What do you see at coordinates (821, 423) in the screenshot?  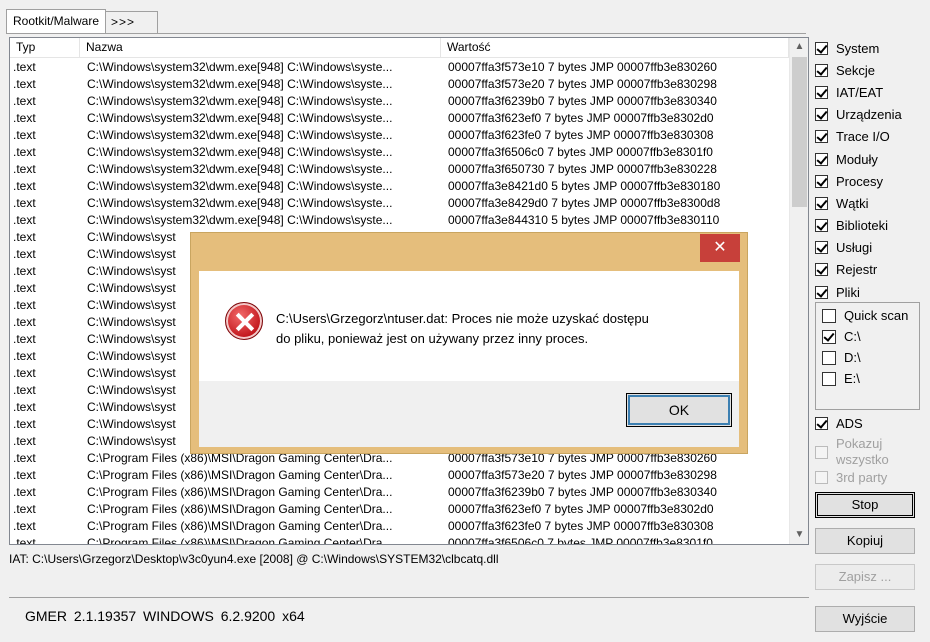 I see `ads-checkbox` at bounding box center [821, 423].